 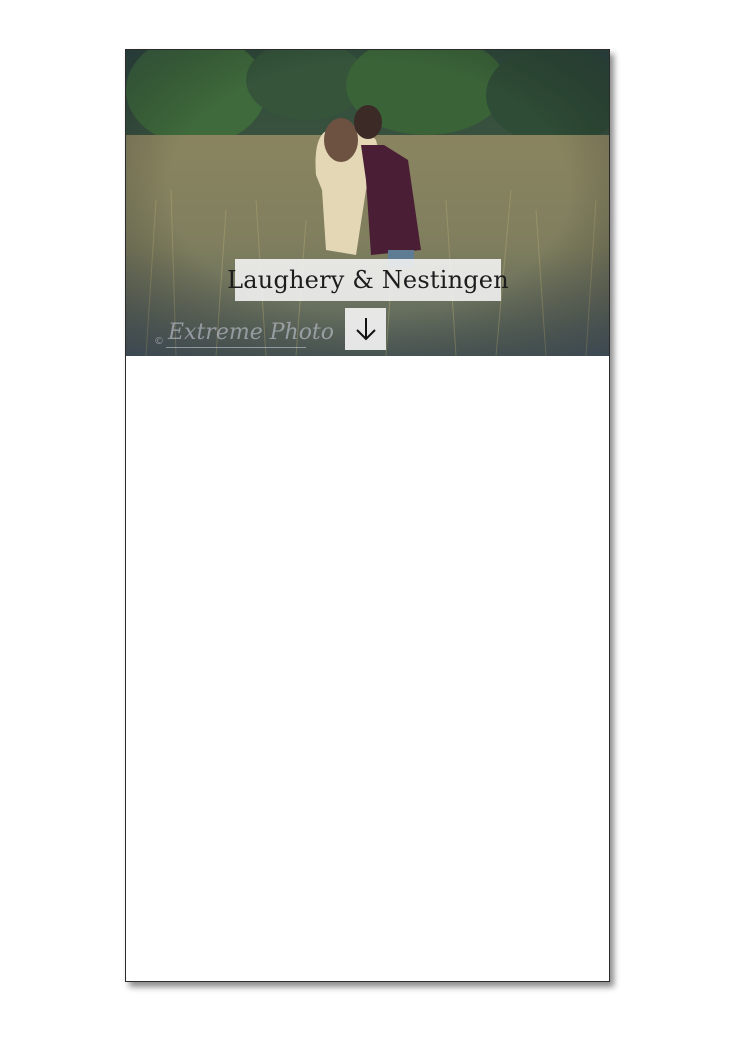 What do you see at coordinates (251, 332) in the screenshot?
I see `watermark-text: Extreme Photo` at bounding box center [251, 332].